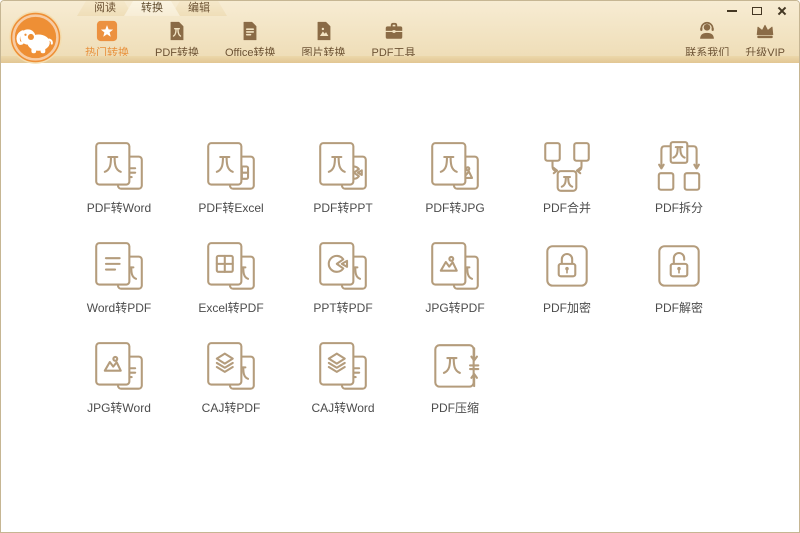 This screenshot has height=533, width=800. I want to click on pdf-split-icon, so click(679, 168).